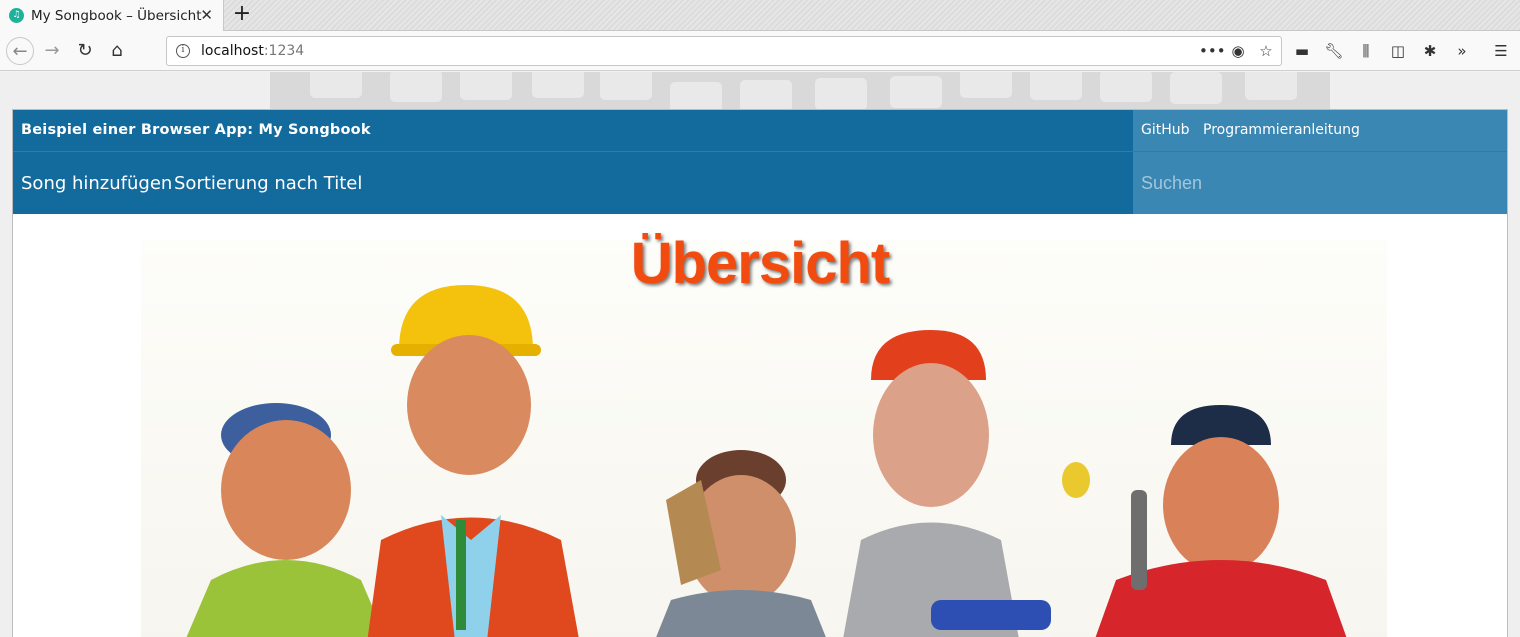 This screenshot has height=637, width=1520. Describe the element at coordinates (116, 15) in the screenshot. I see `tab-title: My Songbook – Übersicht` at that location.